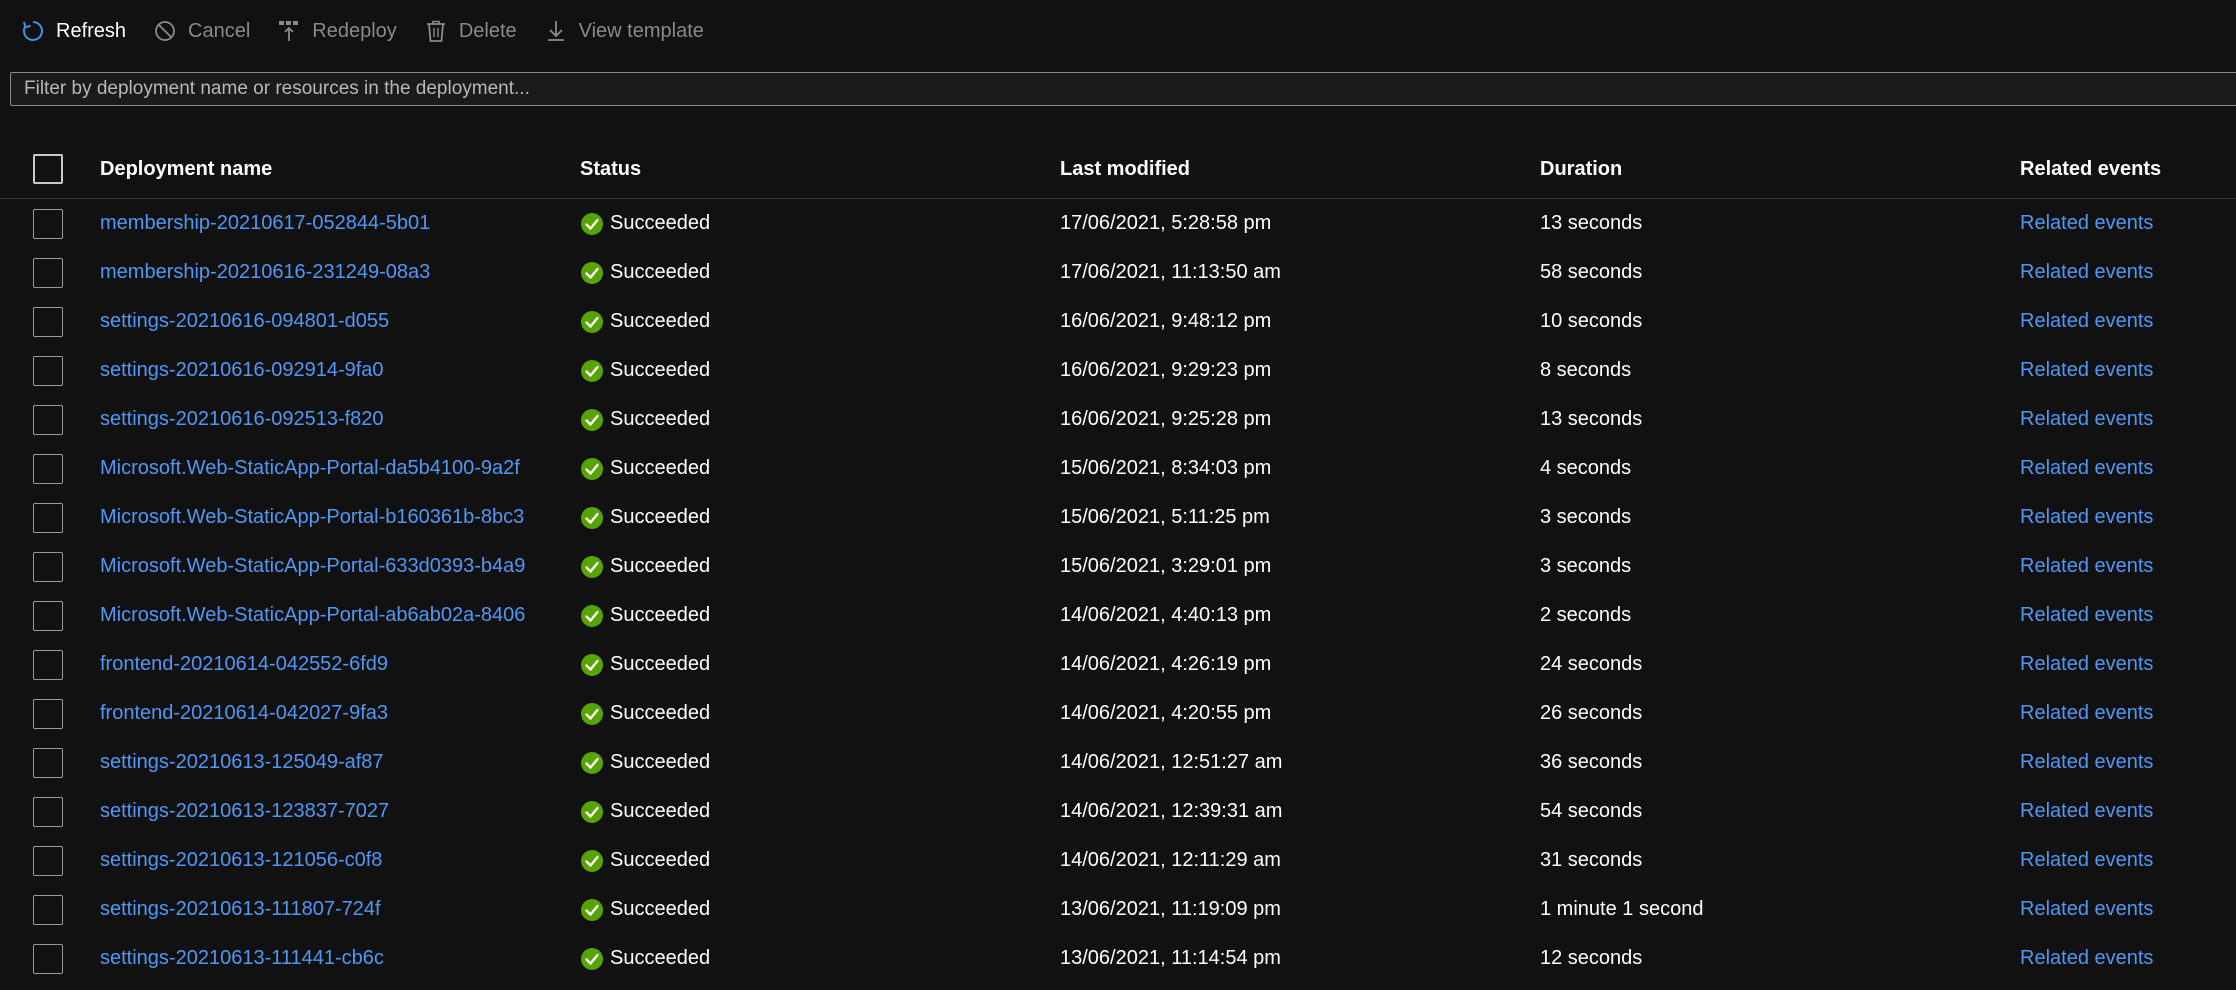 This screenshot has height=990, width=2236. I want to click on redeploy-button: Redeploy, so click(336, 31).